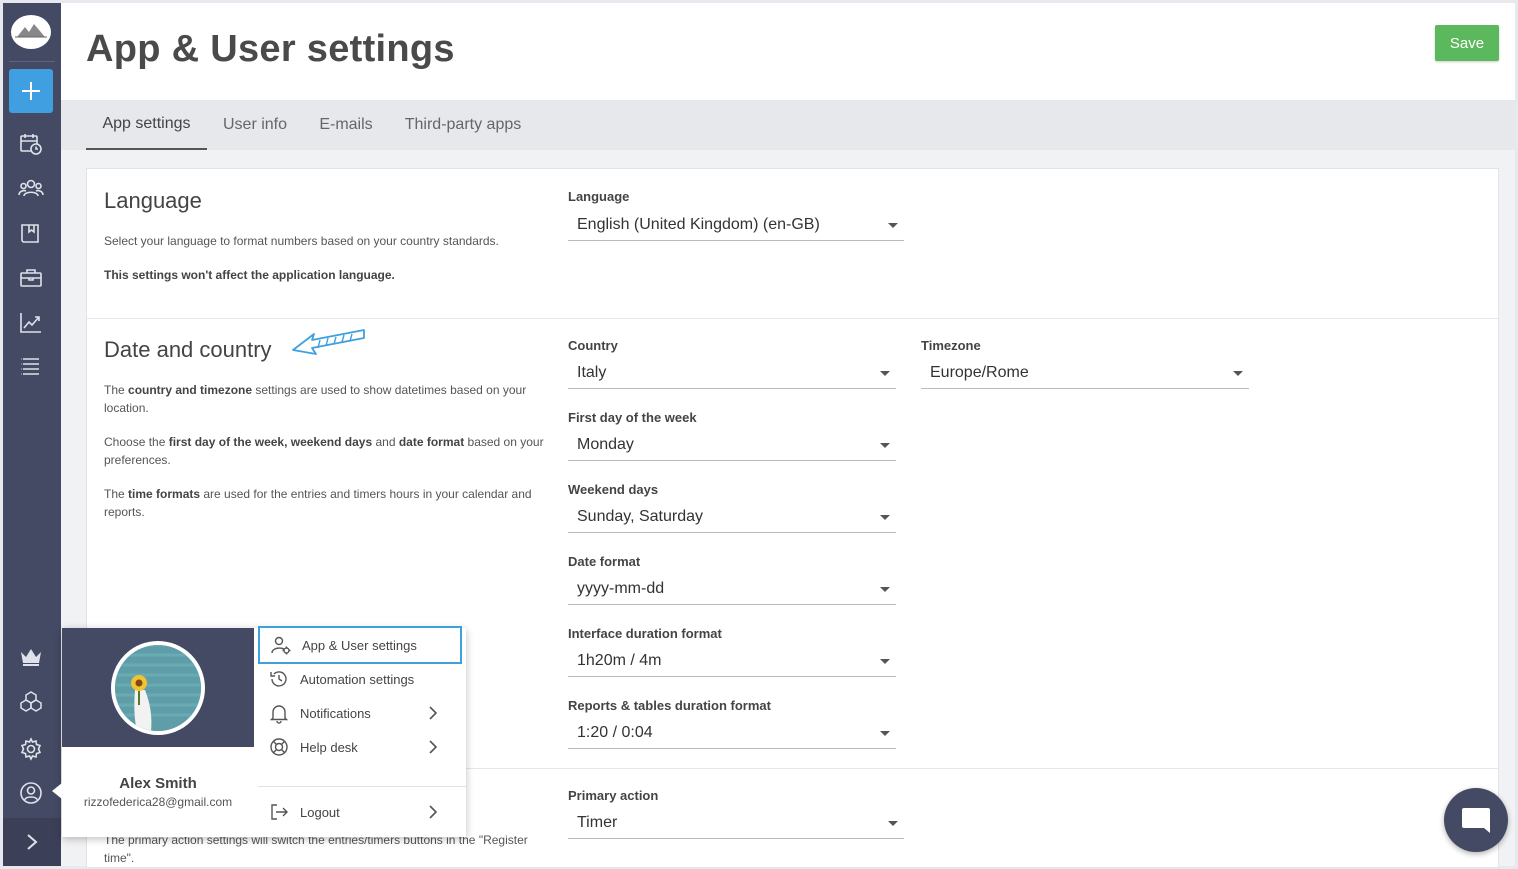 This screenshot has height=869, width=1518. Describe the element at coordinates (615, 732) in the screenshot. I see `reports-duration-value: 1:20 / 0:04` at that location.